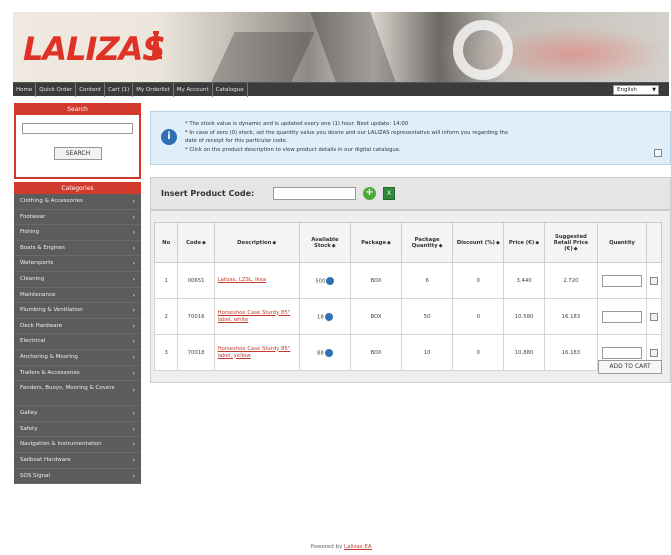 This screenshot has width=671, height=555. What do you see at coordinates (77, 296) in the screenshot?
I see `category-item: Maintenance ›` at bounding box center [77, 296].